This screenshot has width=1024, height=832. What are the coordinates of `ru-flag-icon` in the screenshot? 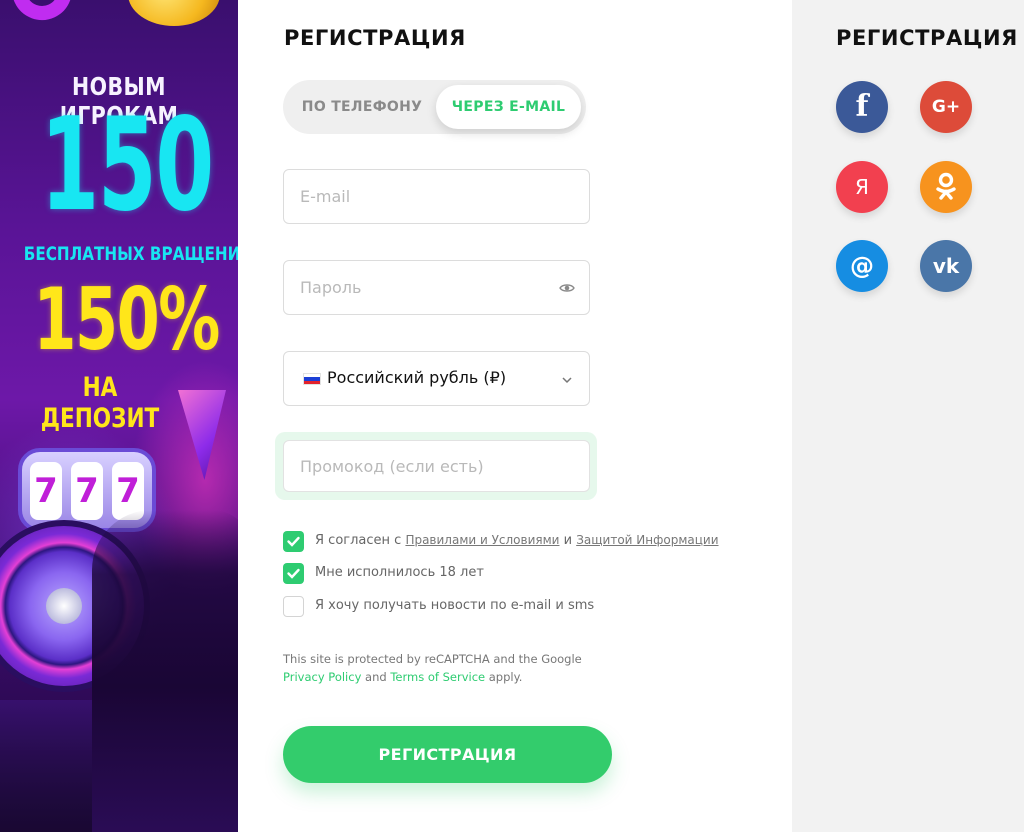 It's located at (312, 379).